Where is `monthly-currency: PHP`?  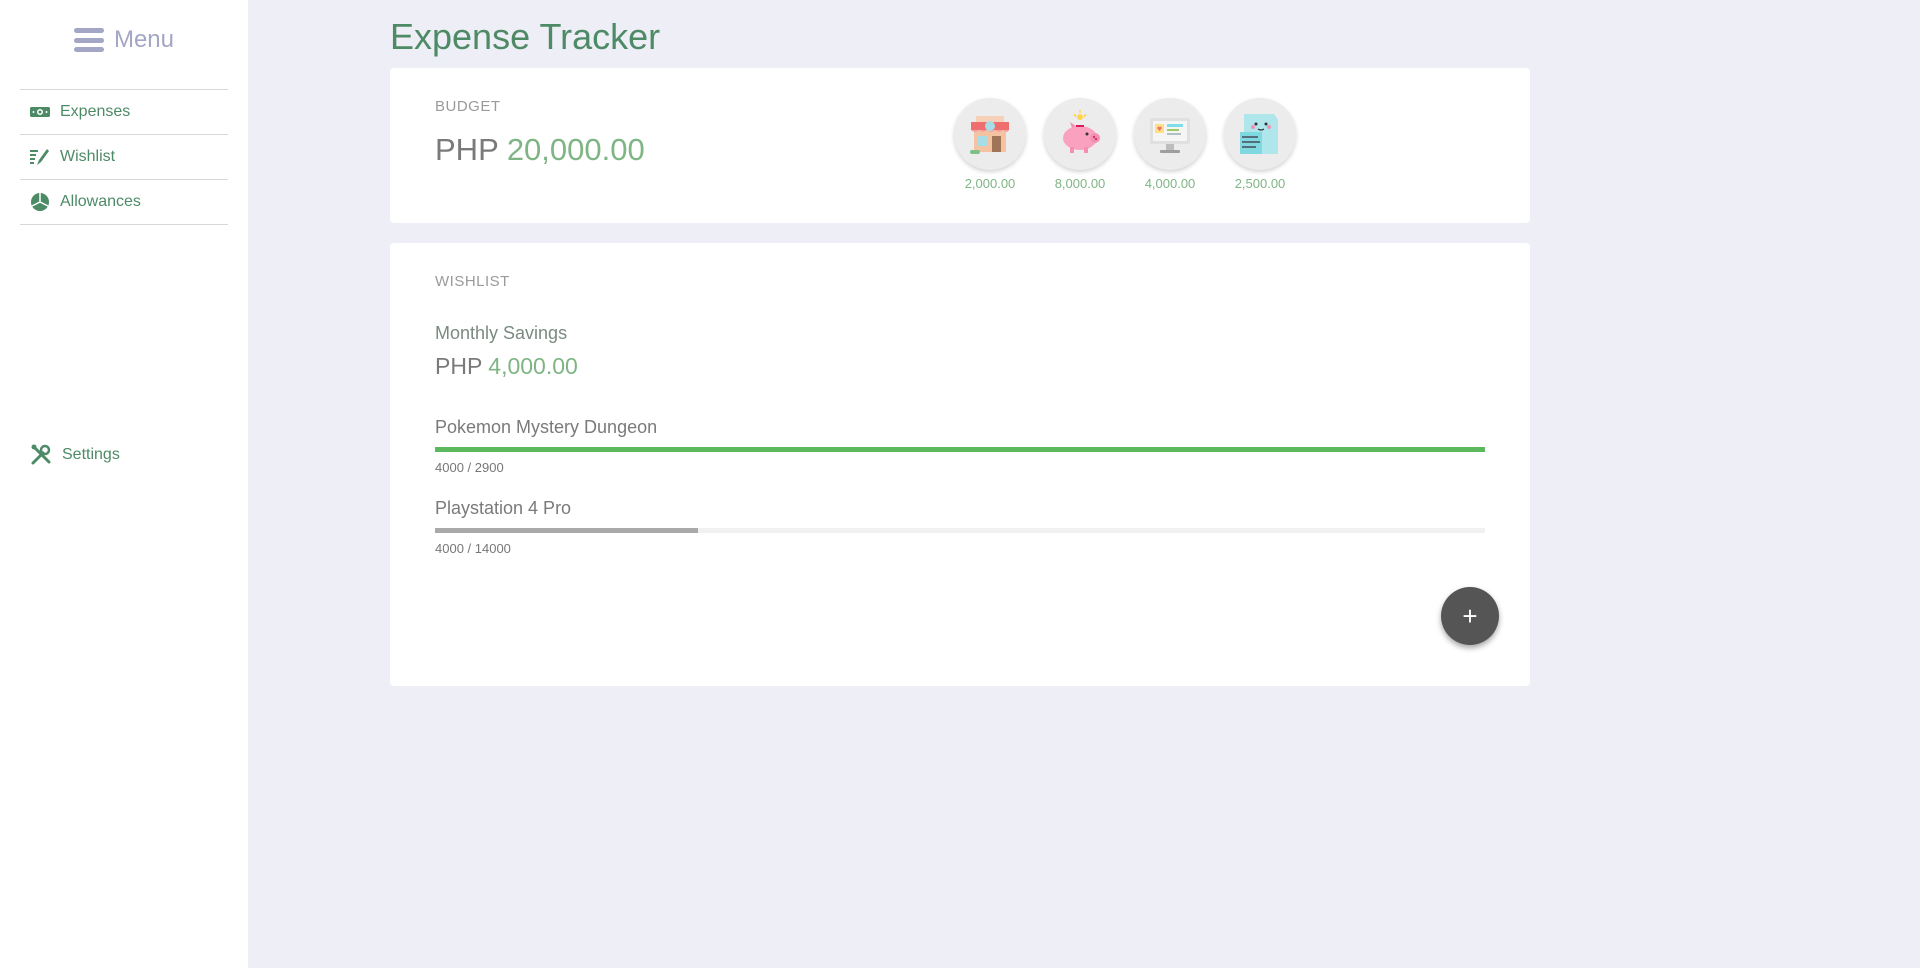
monthly-currency: PHP is located at coordinates (458, 366).